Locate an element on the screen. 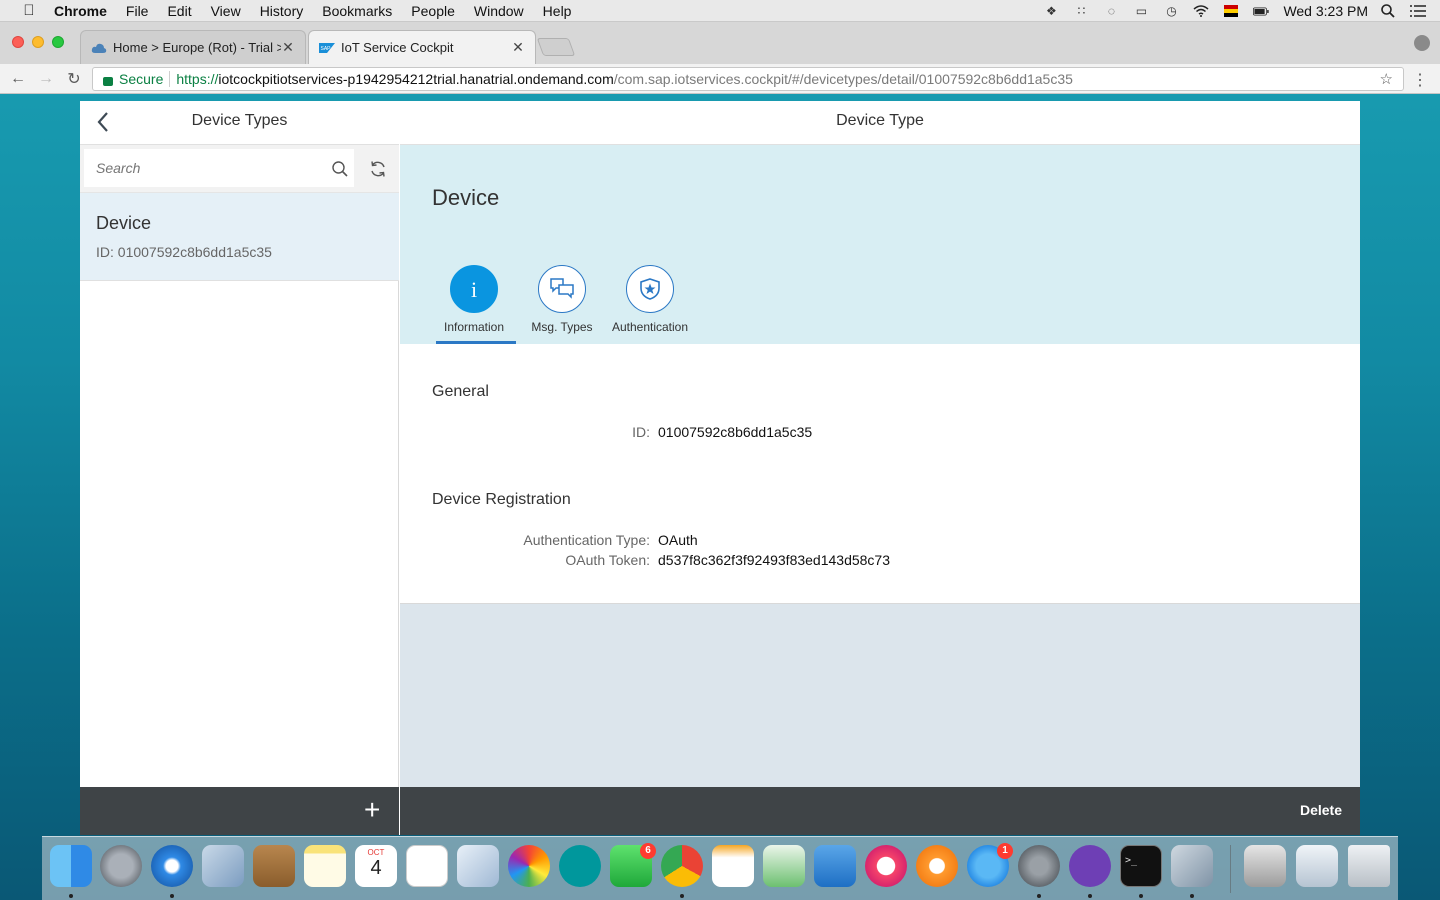 The height and width of the screenshot is (900, 1440). lock-icon is located at coordinates (108, 81).